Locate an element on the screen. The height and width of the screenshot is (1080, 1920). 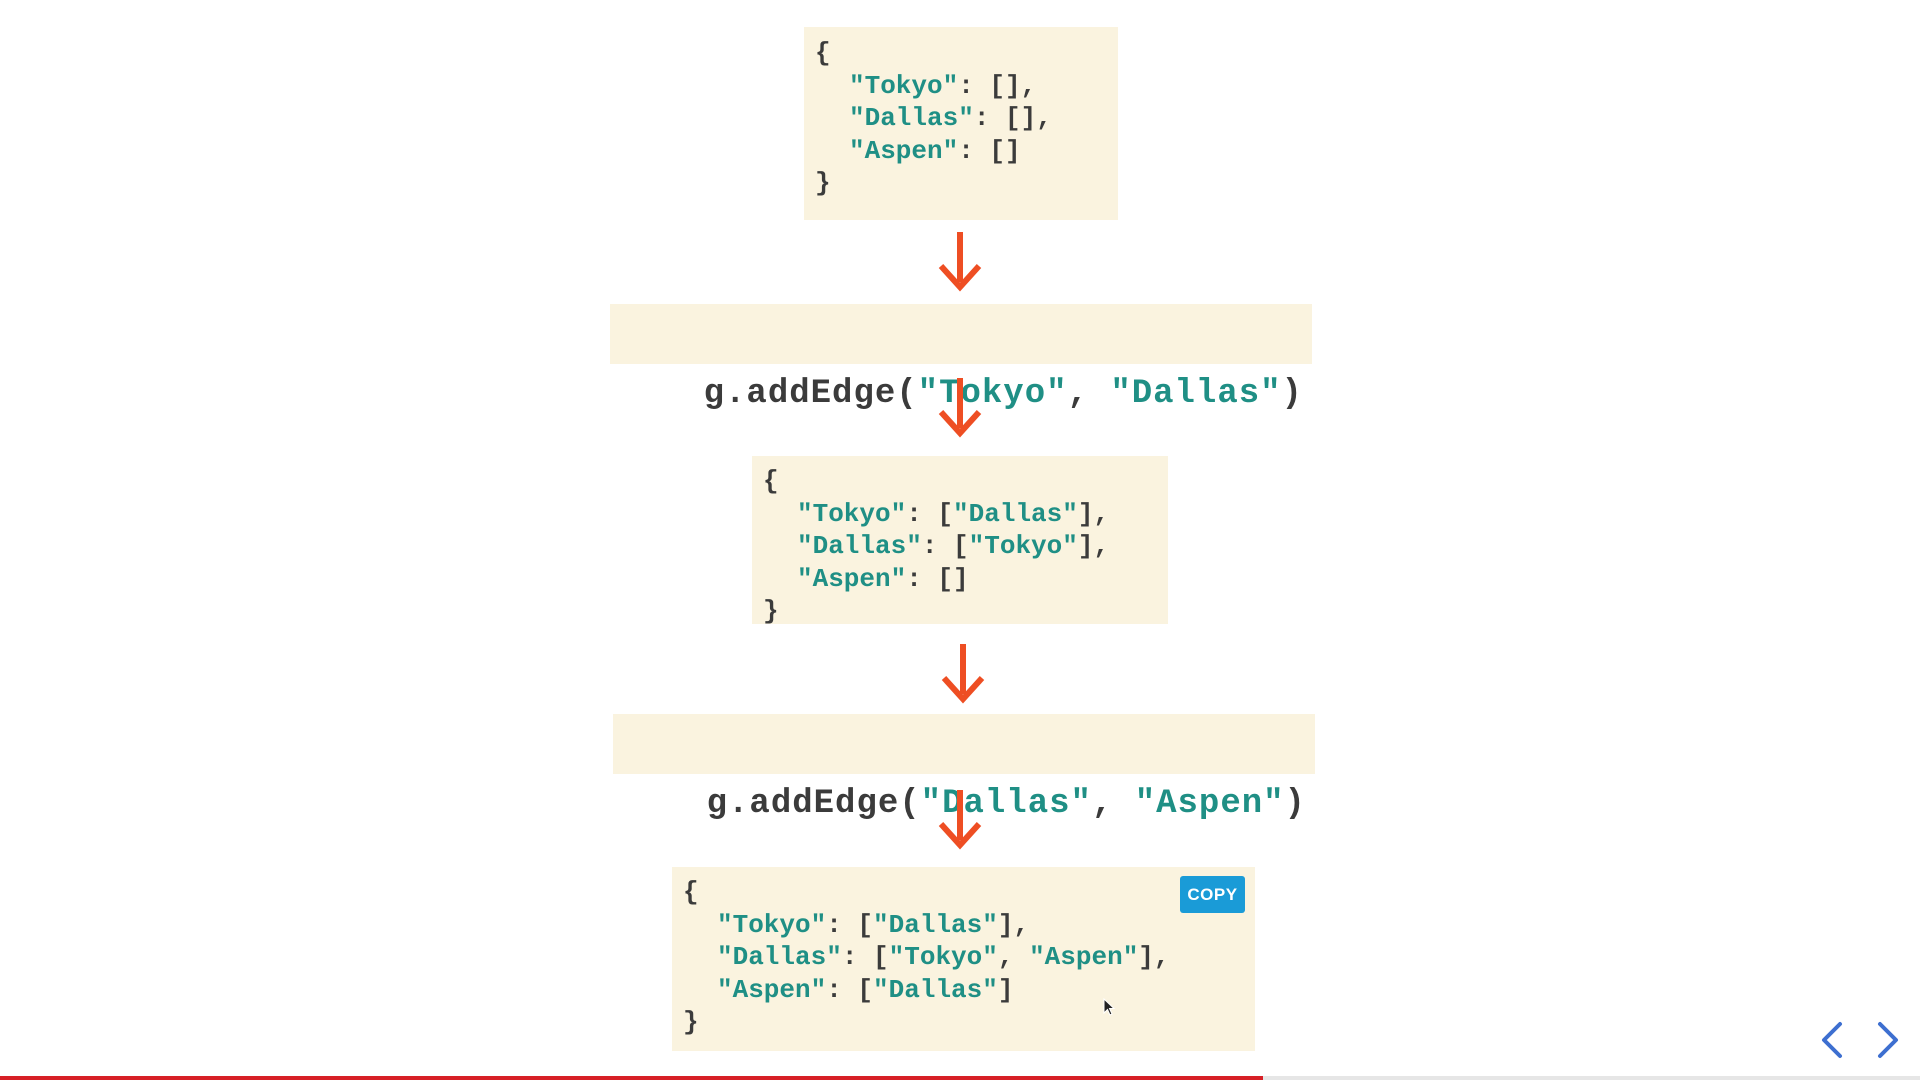
code-block-initial: {"Tokyo": [], "Dallas": [], "Aspen": []} is located at coordinates (961, 123).